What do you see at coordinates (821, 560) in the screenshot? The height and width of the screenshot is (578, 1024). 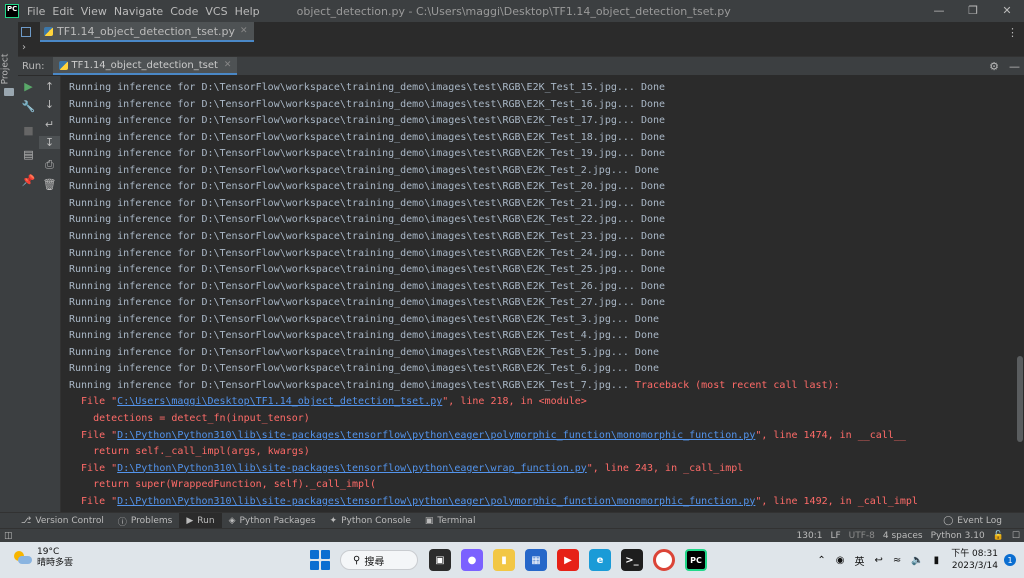 I see `chevron-up-icon: ⌃` at bounding box center [821, 560].